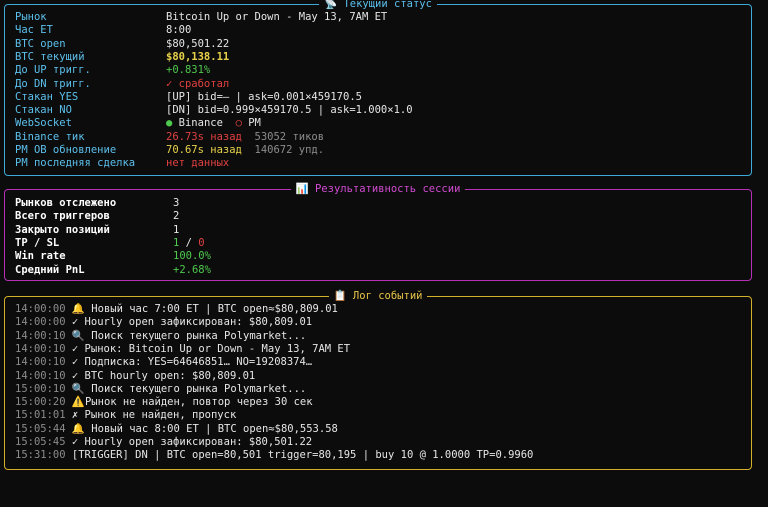 The image size is (768, 507). Describe the element at coordinates (204, 150) in the screenshot. I see `pm-ob-age: 70.67s назад` at that location.